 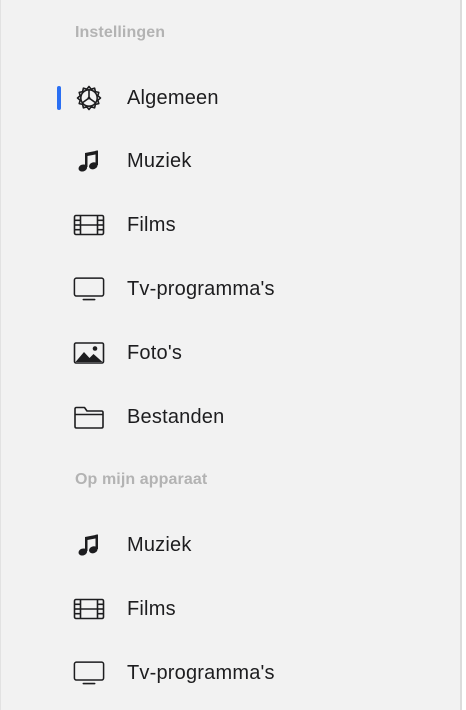 I want to click on sidebar-item-tv-programmas: Tv-programma's, so click(x=230, y=289).